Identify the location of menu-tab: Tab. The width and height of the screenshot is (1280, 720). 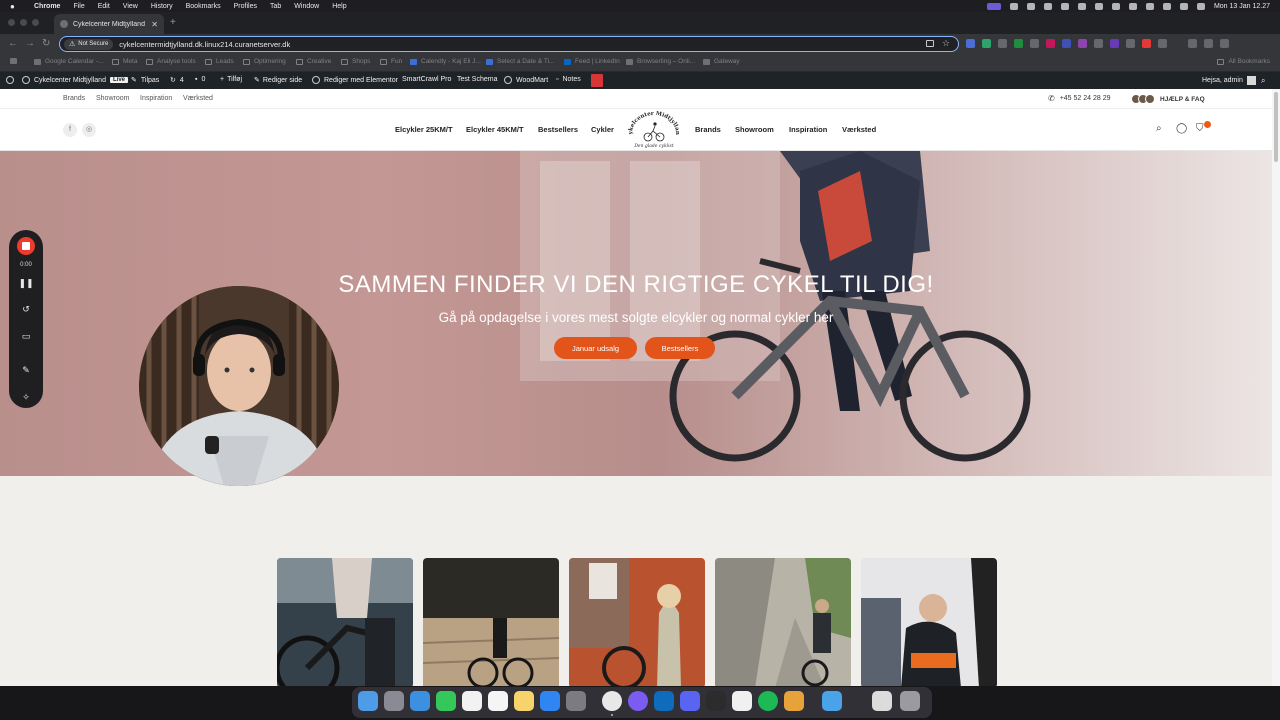
(275, 6).